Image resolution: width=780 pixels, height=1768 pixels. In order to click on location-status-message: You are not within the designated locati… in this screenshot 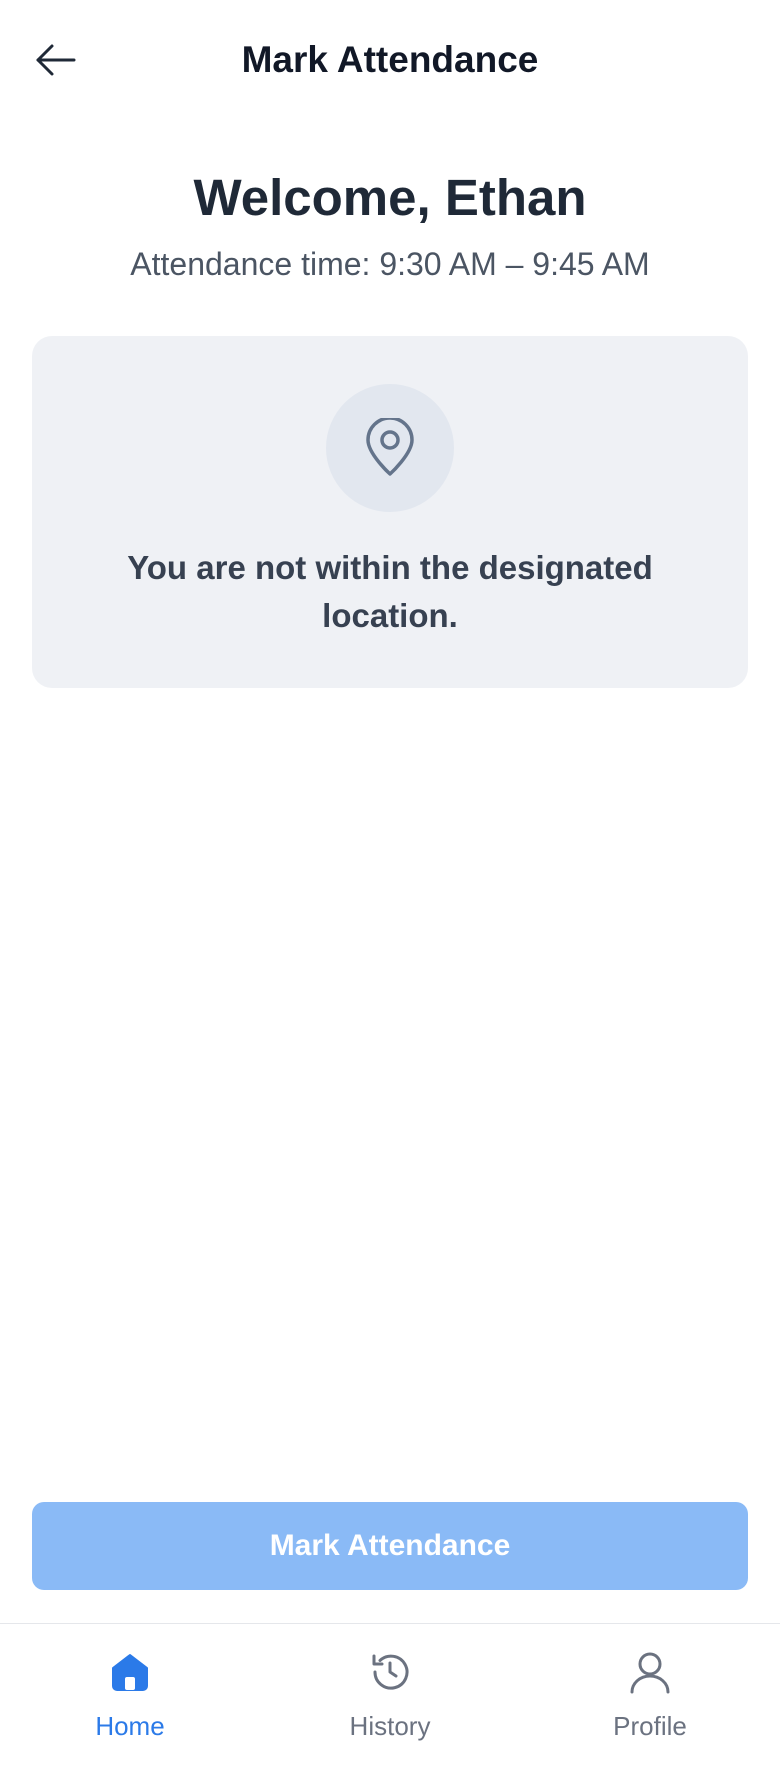, I will do `click(390, 591)`.